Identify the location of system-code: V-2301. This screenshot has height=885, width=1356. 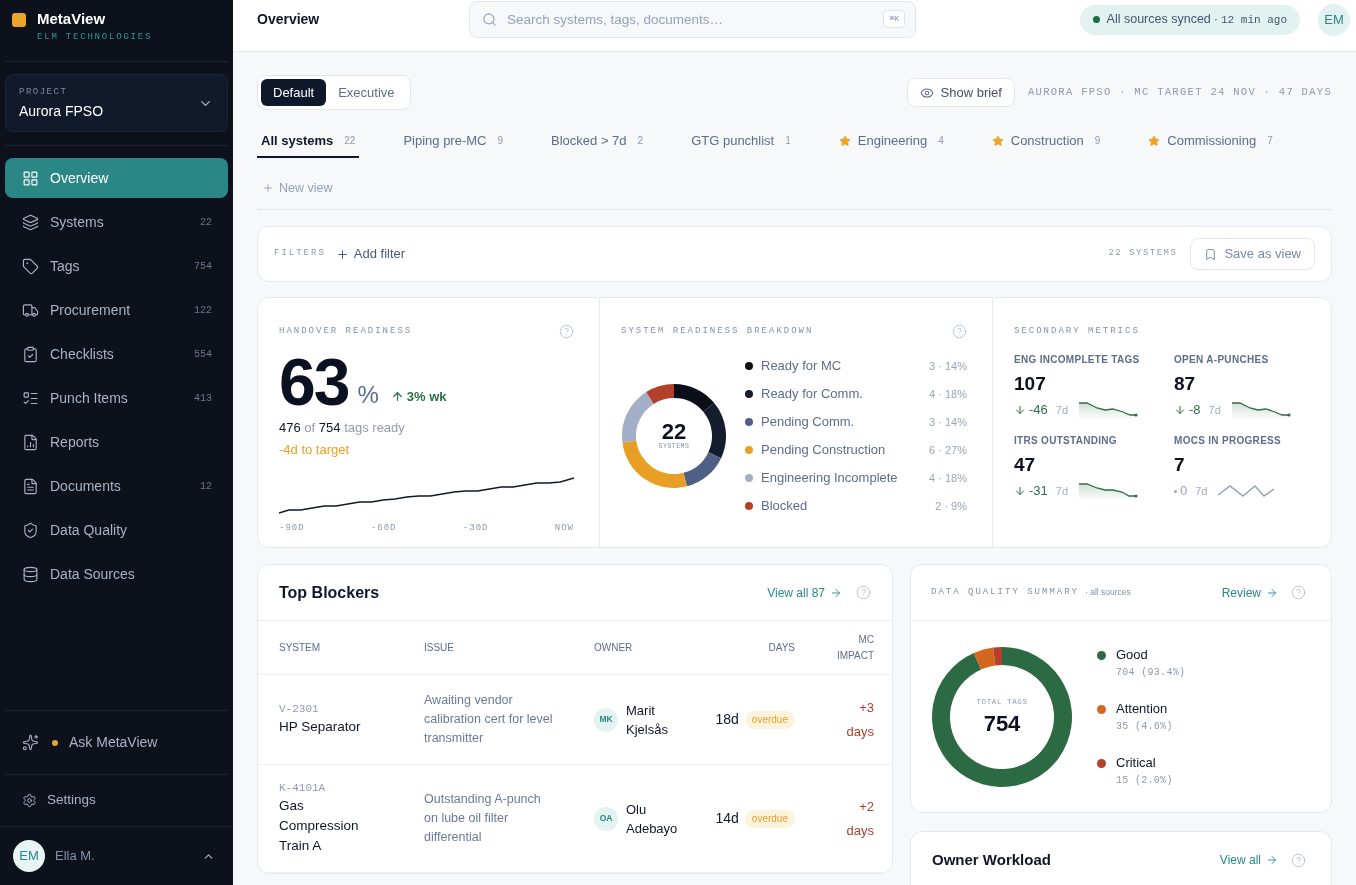
(299, 709).